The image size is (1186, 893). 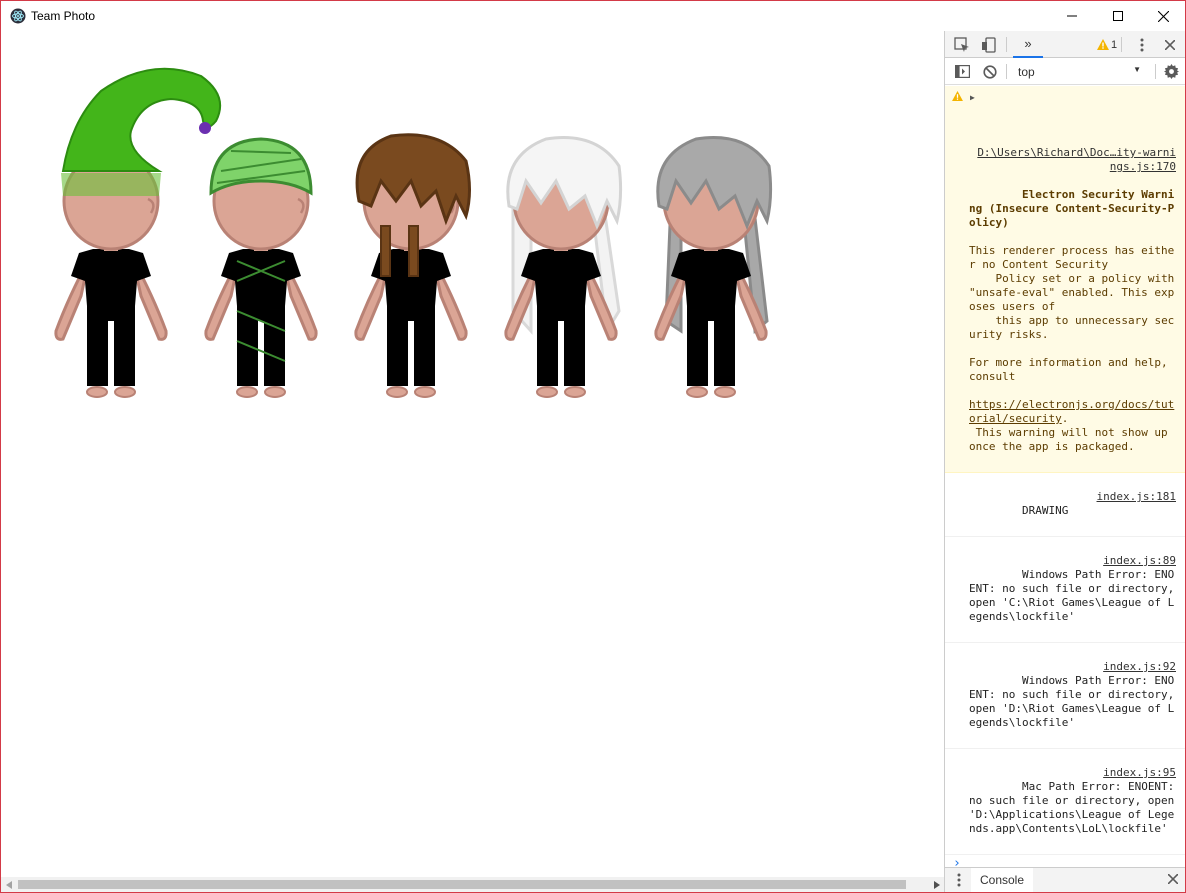 I want to click on title-bar: Team Photo, so click(x=593, y=16).